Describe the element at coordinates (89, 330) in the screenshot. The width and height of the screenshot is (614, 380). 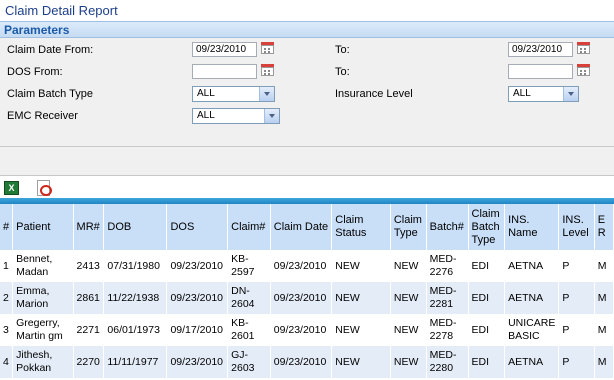
I see `cell-mr: 2271` at that location.